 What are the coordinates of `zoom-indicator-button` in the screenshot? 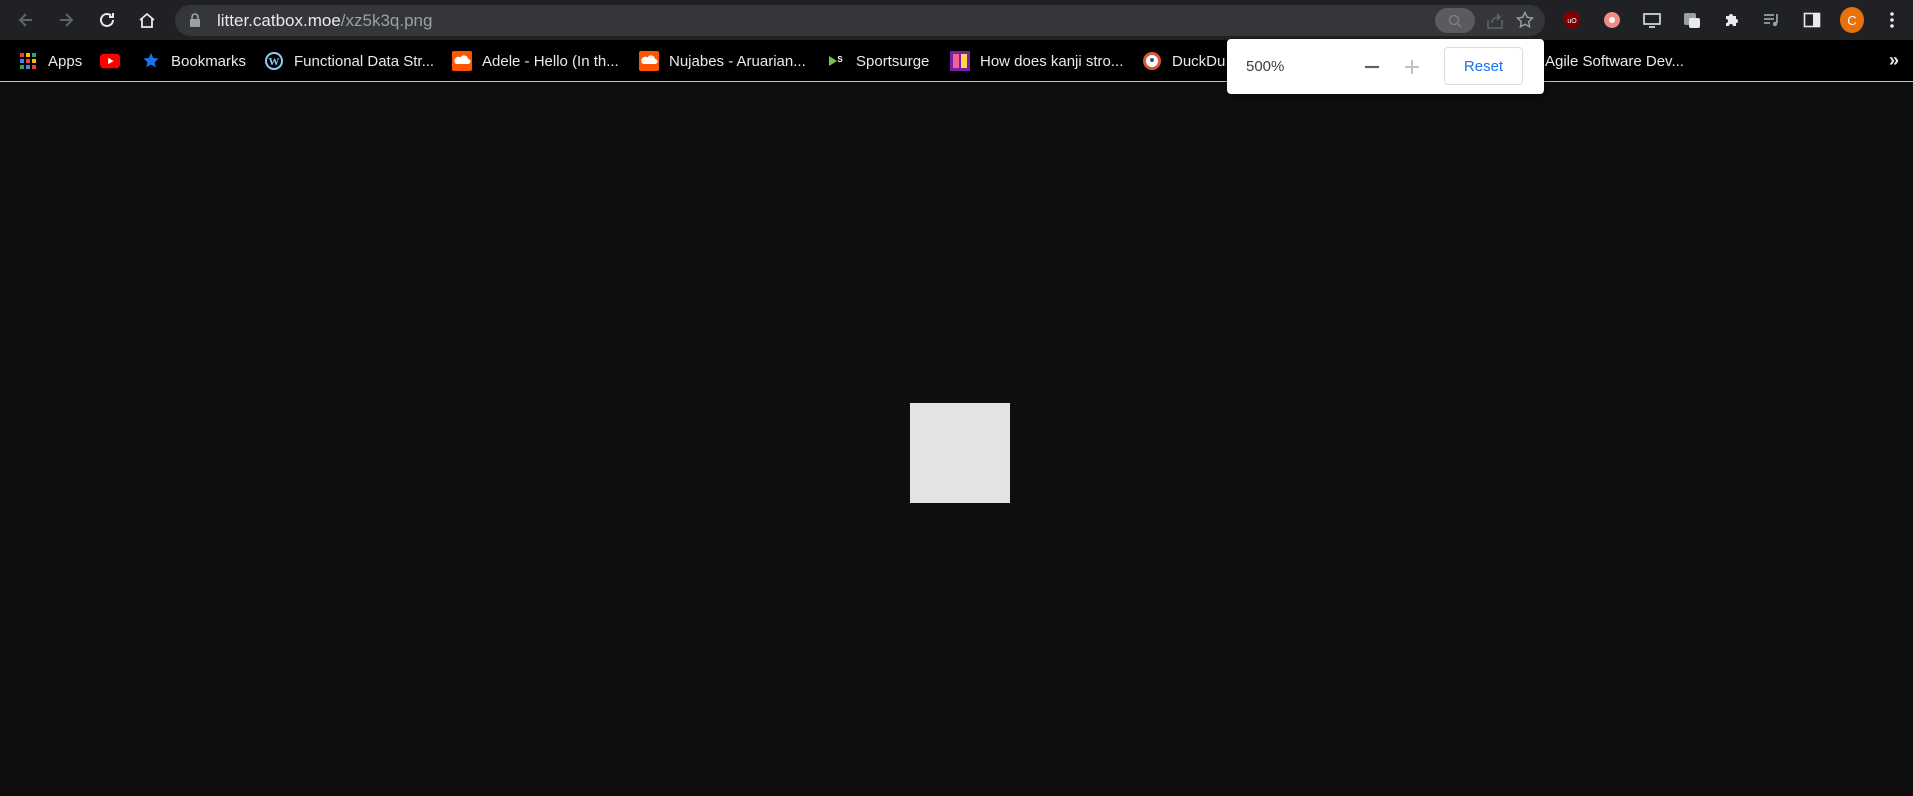 It's located at (1455, 20).